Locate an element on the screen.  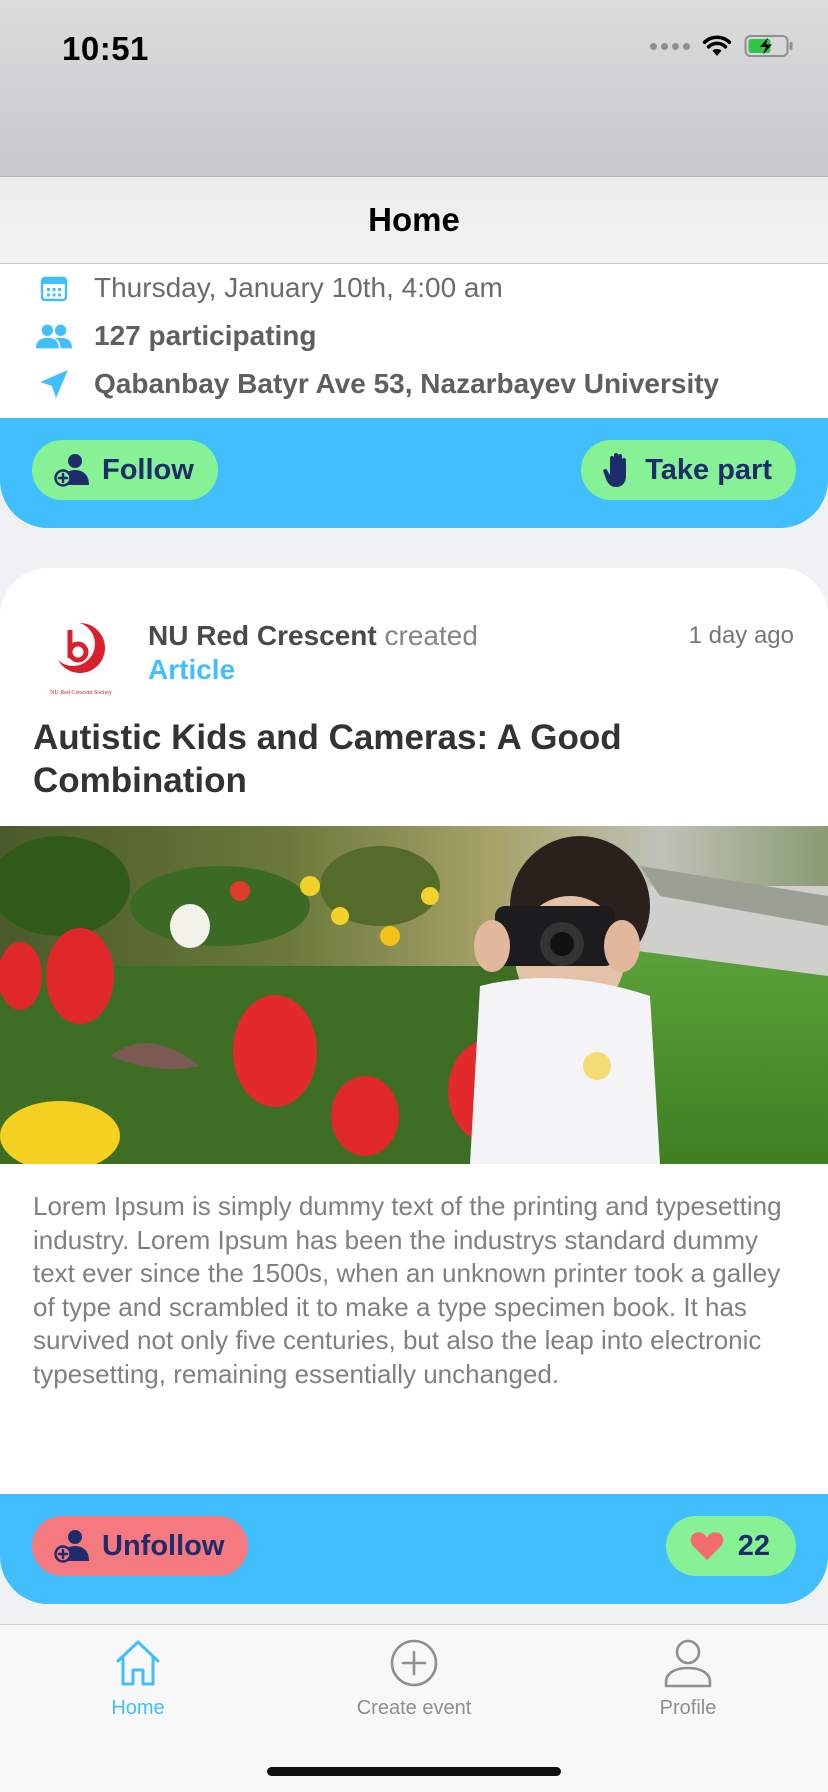
tab-create-event-label: Create event is located at coordinates (414, 1708).